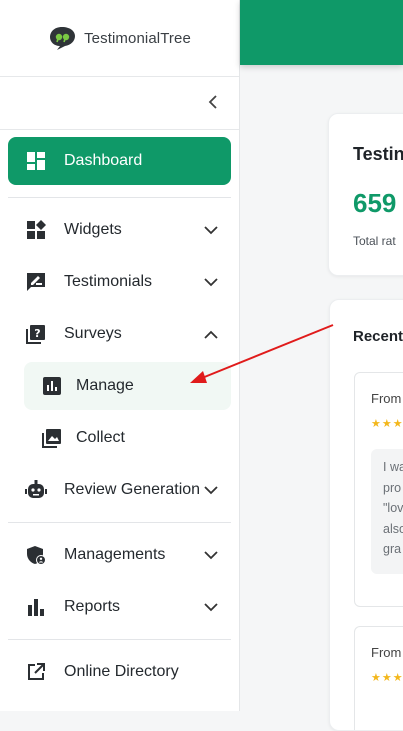 The image size is (403, 731). I want to click on brand-name: TestimonialTree, so click(137, 38).